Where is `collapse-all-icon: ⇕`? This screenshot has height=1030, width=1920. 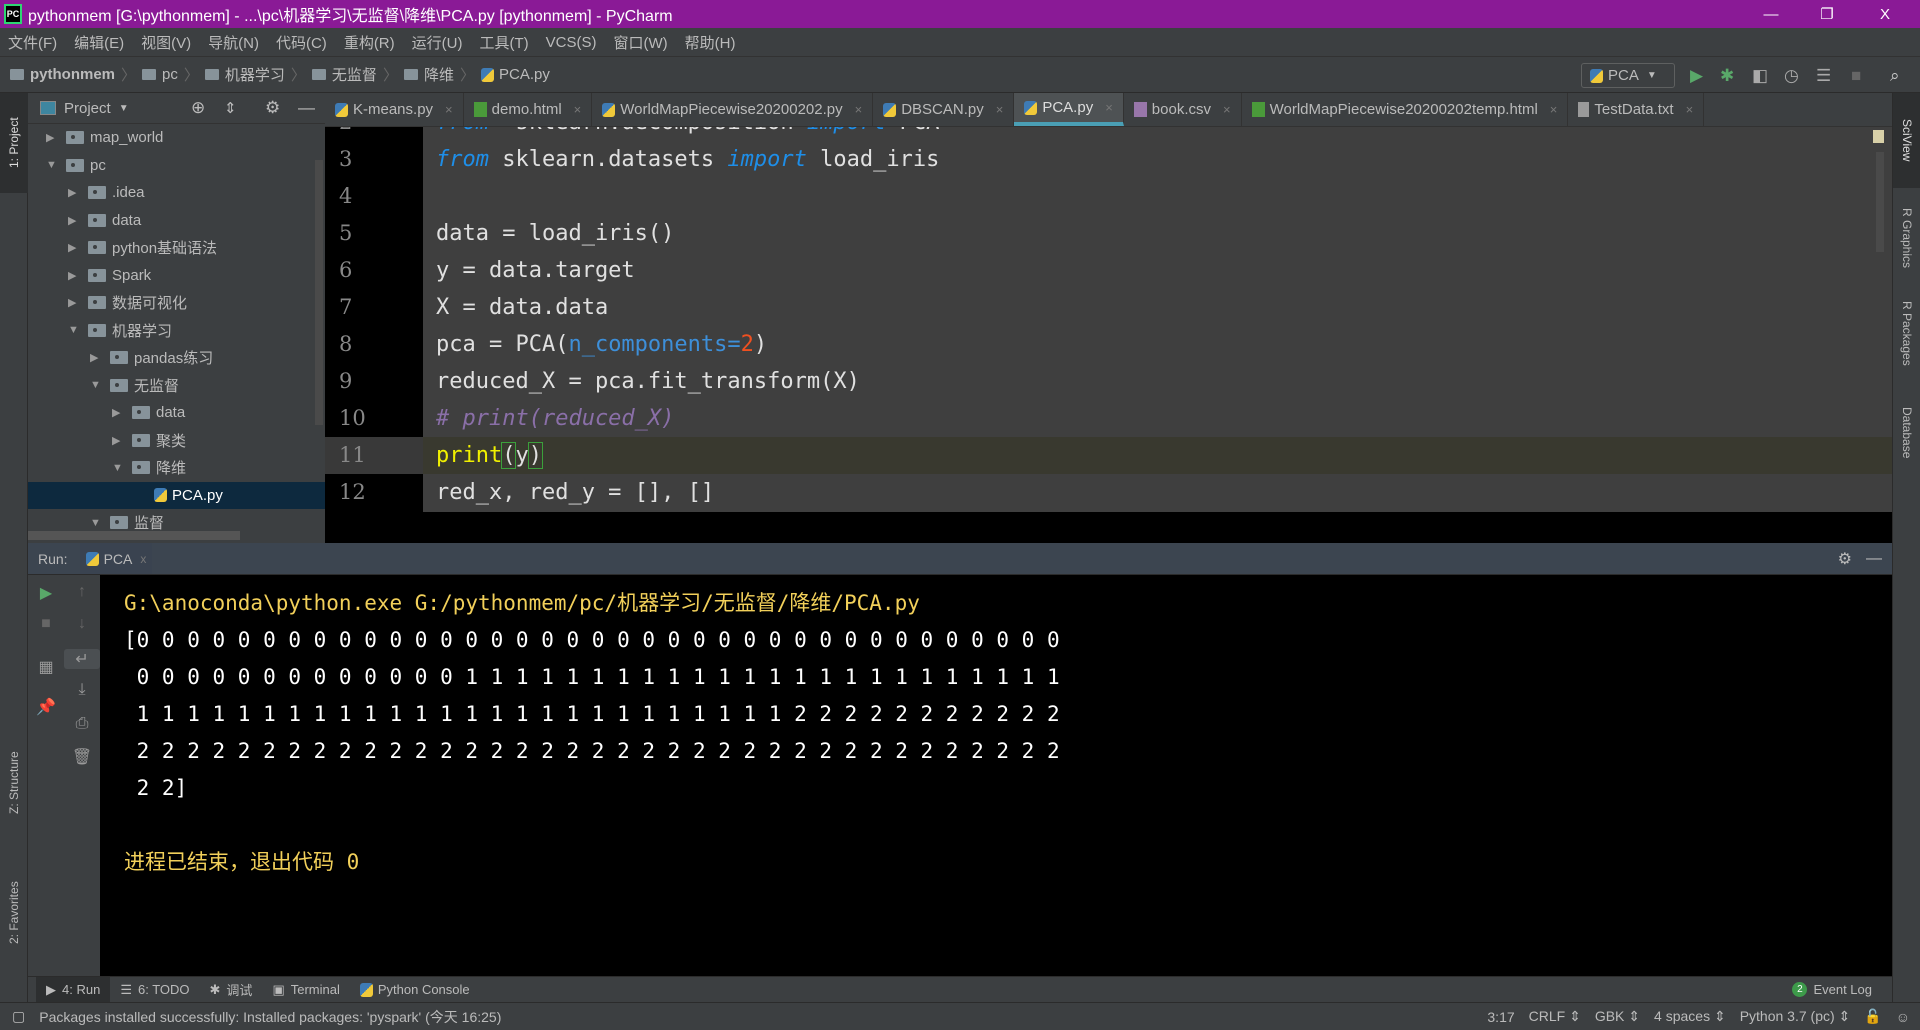
collapse-all-icon: ⇕ is located at coordinates (230, 108).